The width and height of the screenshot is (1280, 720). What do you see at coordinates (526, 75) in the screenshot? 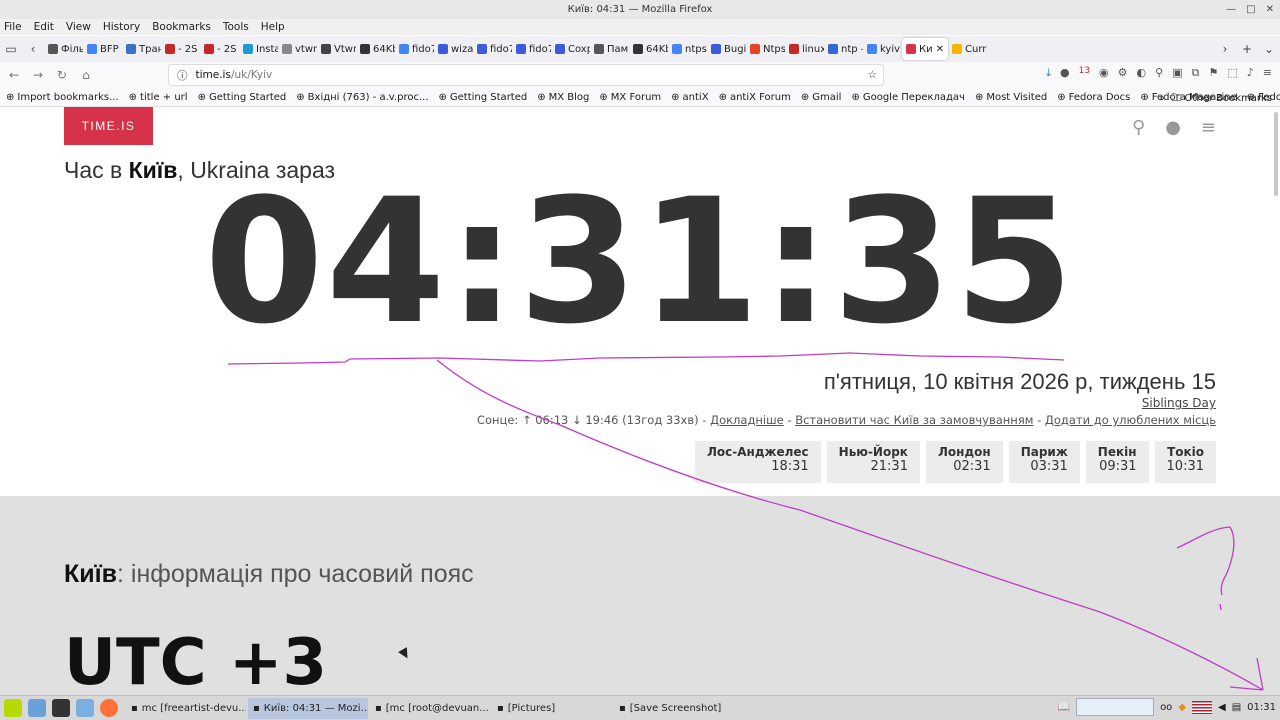
I see `url-bar: ⓘ time.is/uk/Kyiv ☆` at bounding box center [526, 75].